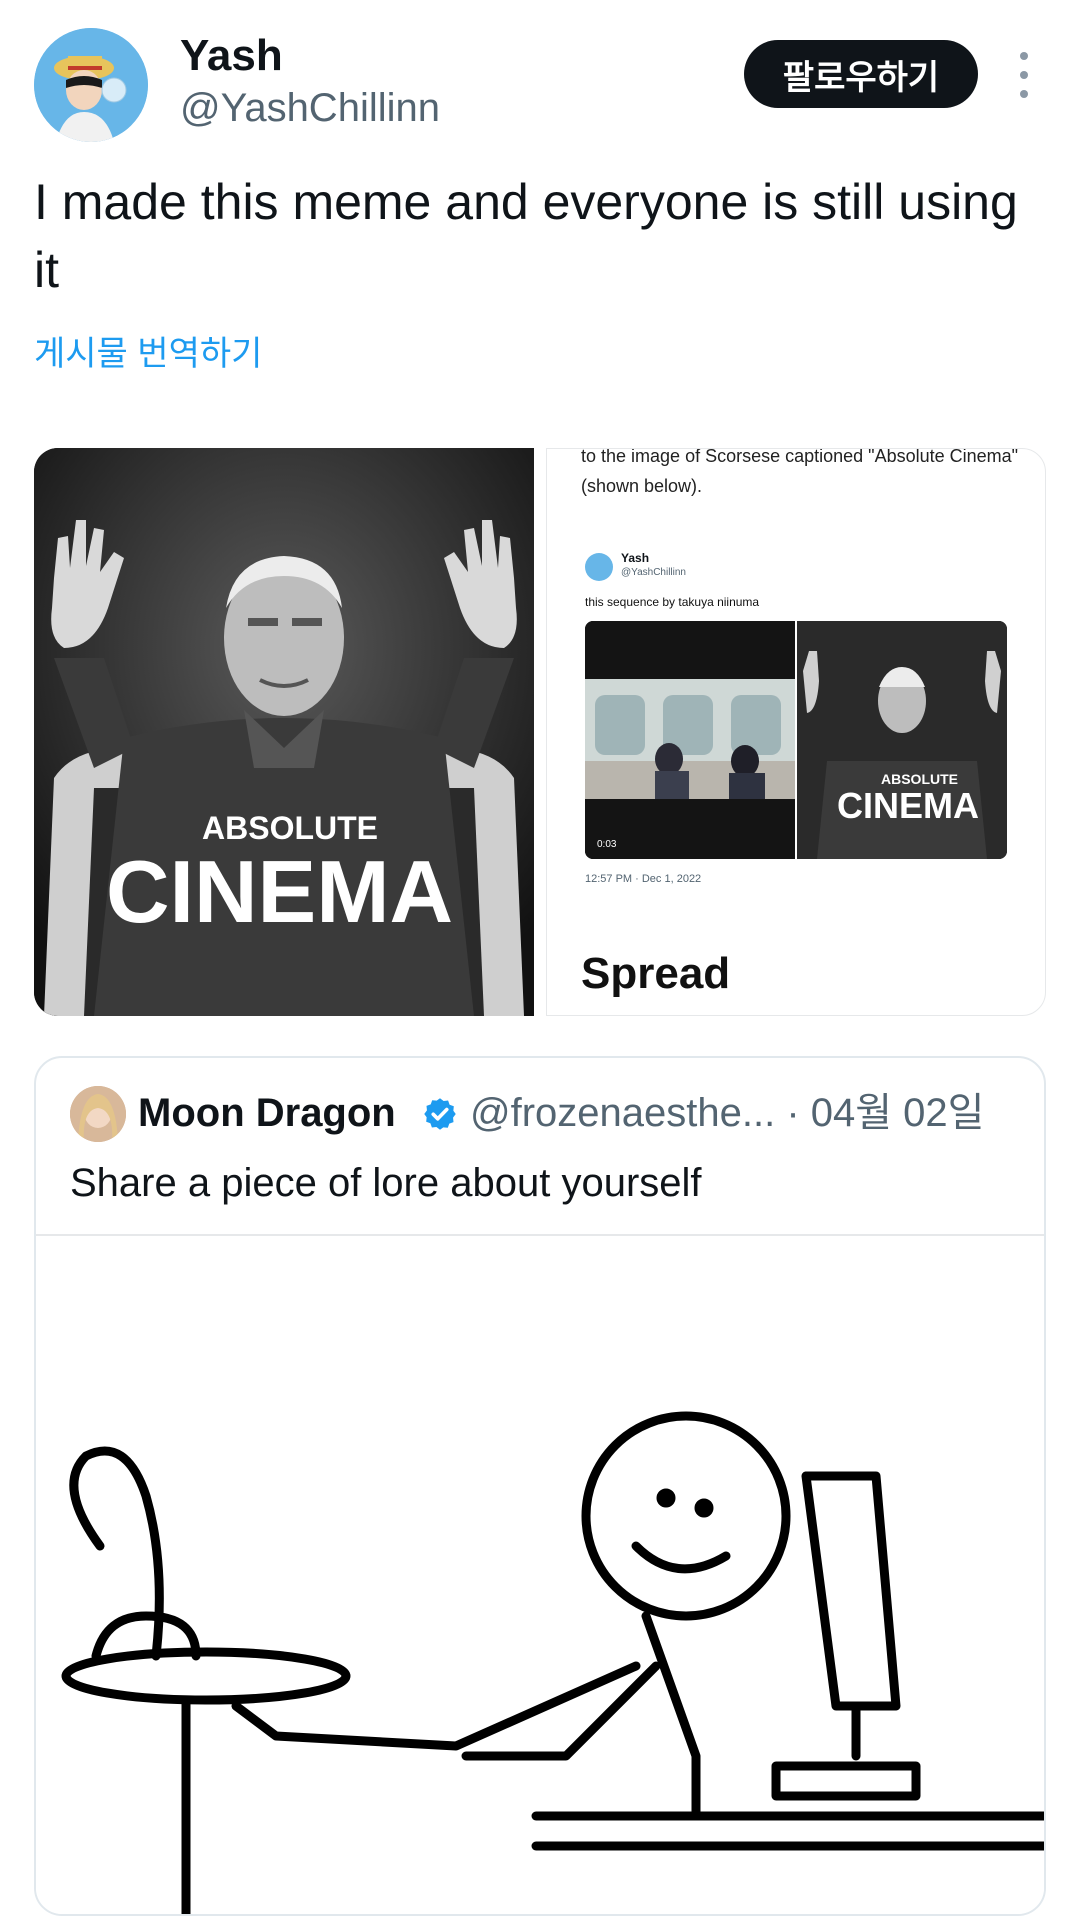 Image resolution: width=1080 pixels, height=1916 pixels. Describe the element at coordinates (885, 1113) in the screenshot. I see `quoted-date: · 04월 02일` at that location.